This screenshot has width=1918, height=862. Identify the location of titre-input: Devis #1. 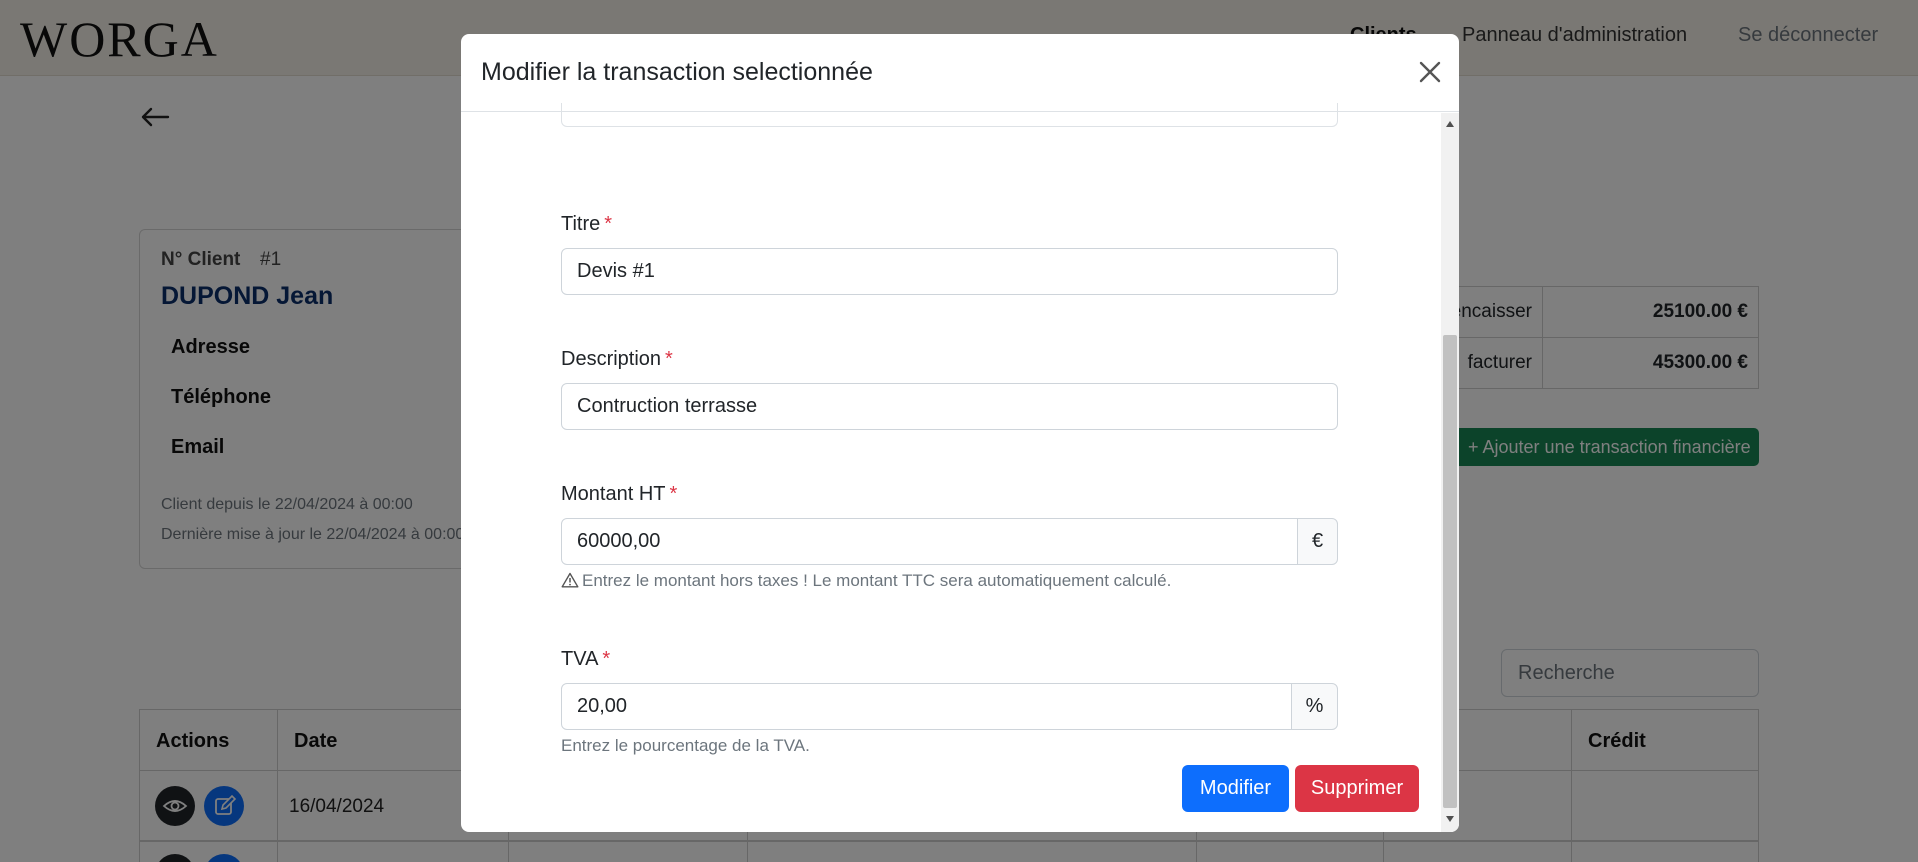
(949, 271).